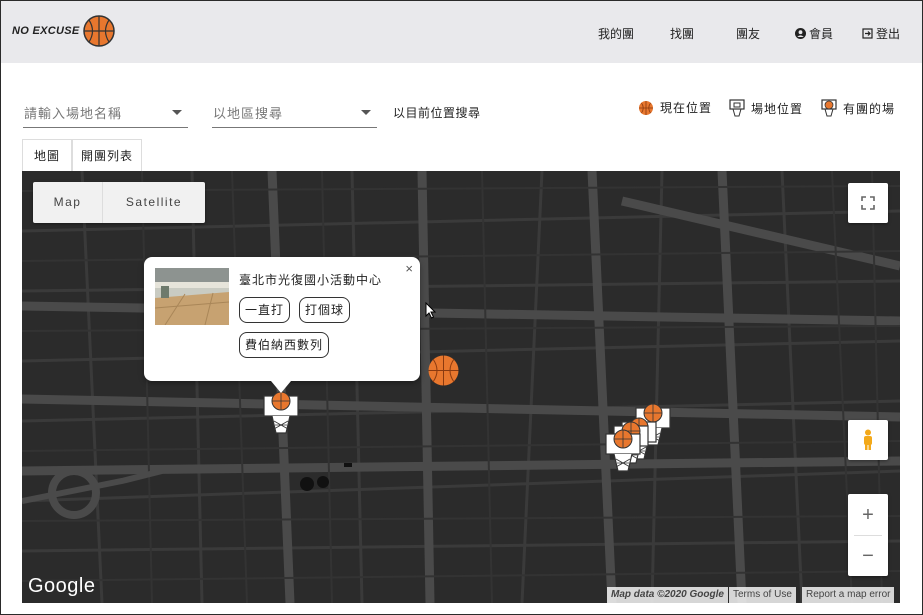 This screenshot has height=615, width=923. What do you see at coordinates (868, 556) in the screenshot?
I see `zoom-out-button: −` at bounding box center [868, 556].